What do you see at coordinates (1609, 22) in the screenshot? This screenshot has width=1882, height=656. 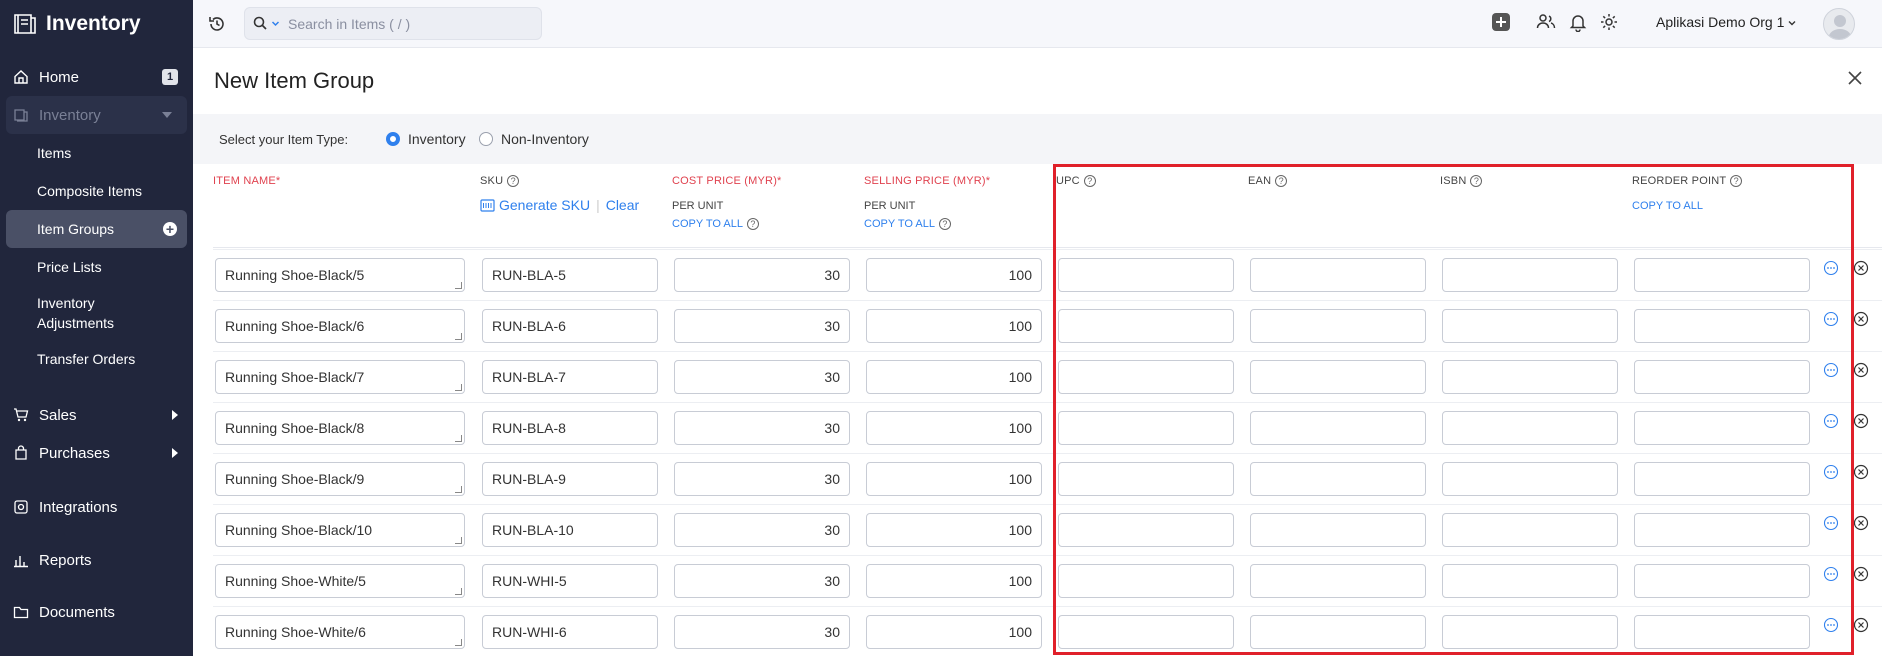 I see `settings-button` at bounding box center [1609, 22].